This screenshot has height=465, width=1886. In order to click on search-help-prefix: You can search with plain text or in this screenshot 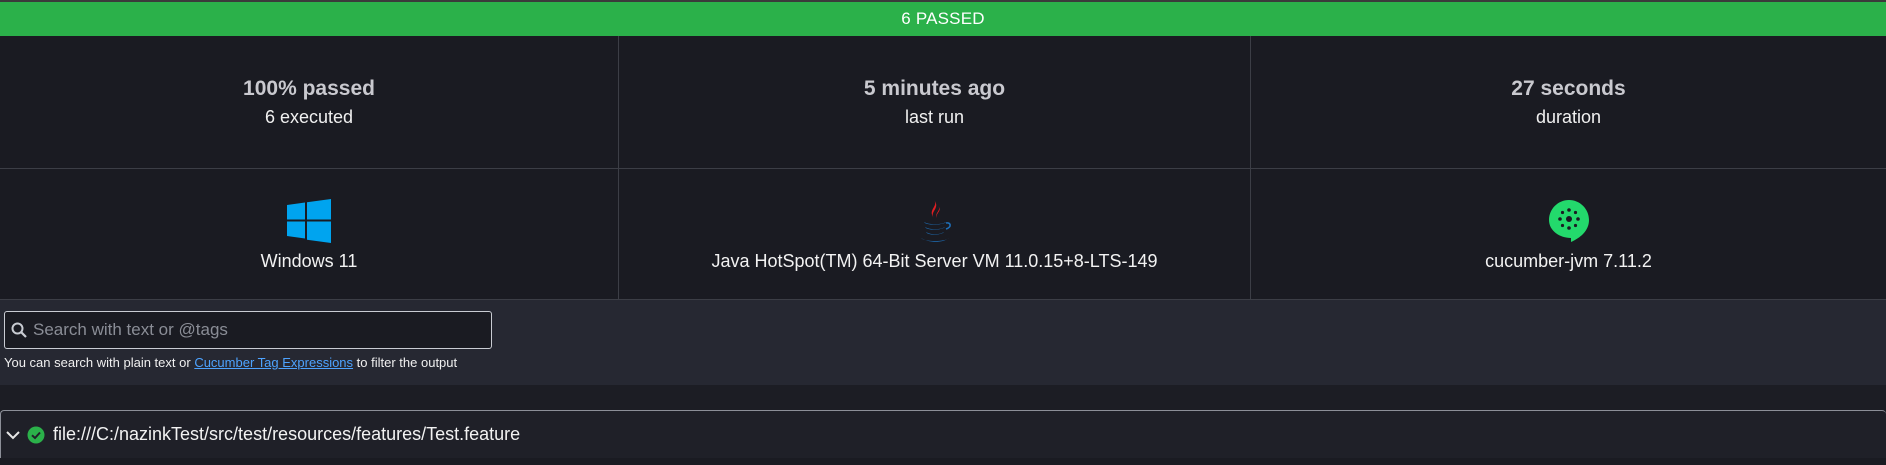, I will do `click(97, 362)`.